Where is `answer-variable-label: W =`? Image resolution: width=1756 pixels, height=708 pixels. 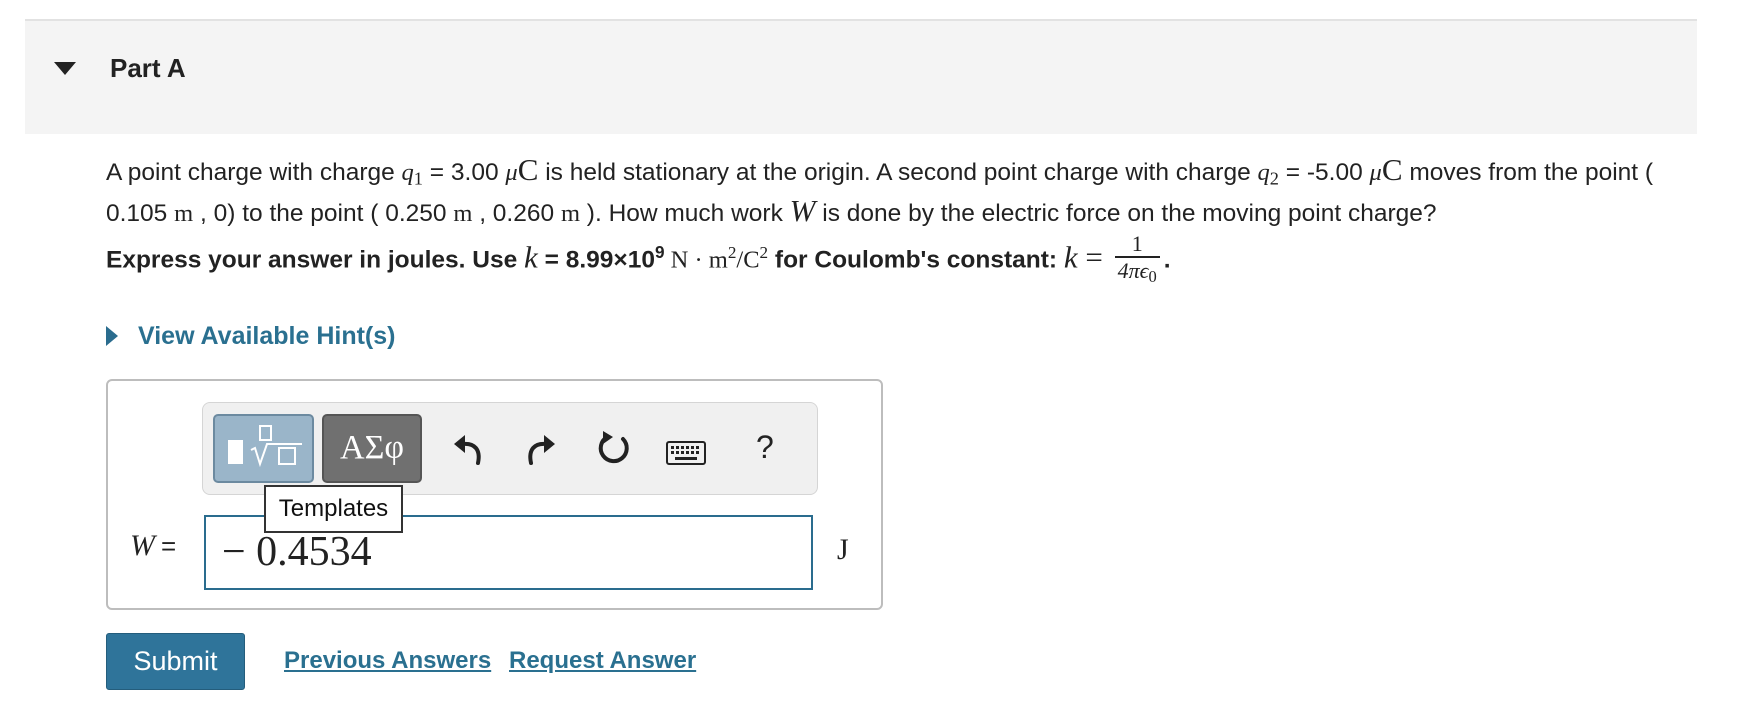
answer-variable-label: W = is located at coordinates (153, 545).